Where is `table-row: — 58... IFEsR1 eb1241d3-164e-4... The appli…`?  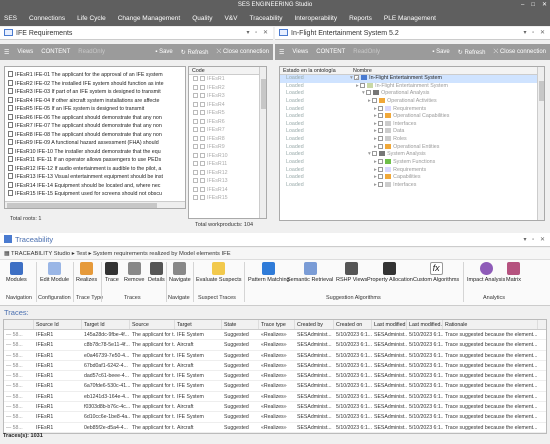
table-row: — 58... IFEsR1 eb1241d3-164e-4... The appli… is located at coordinates (275, 397).